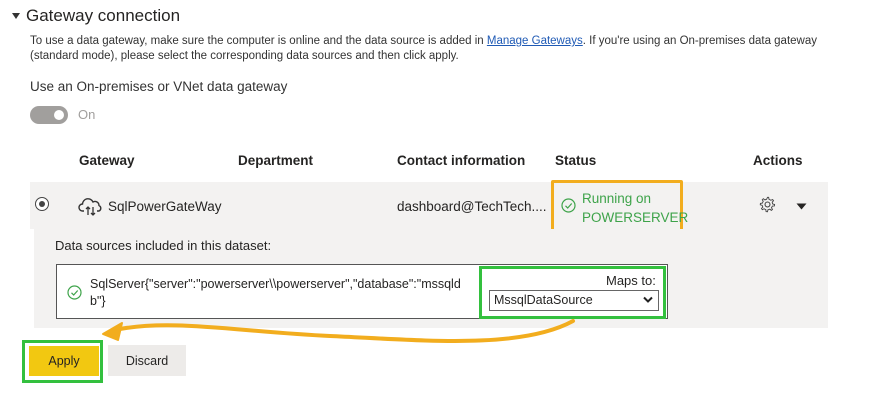 The width and height of the screenshot is (888, 402). I want to click on apply-button: Apply, so click(64, 361).